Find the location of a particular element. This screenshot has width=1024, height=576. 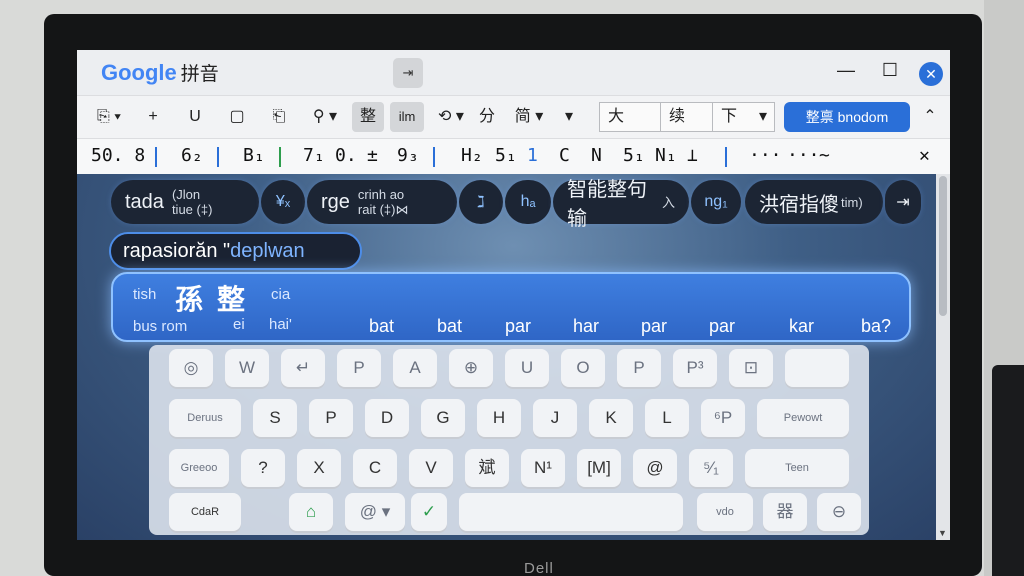

key: X is located at coordinates (319, 468).